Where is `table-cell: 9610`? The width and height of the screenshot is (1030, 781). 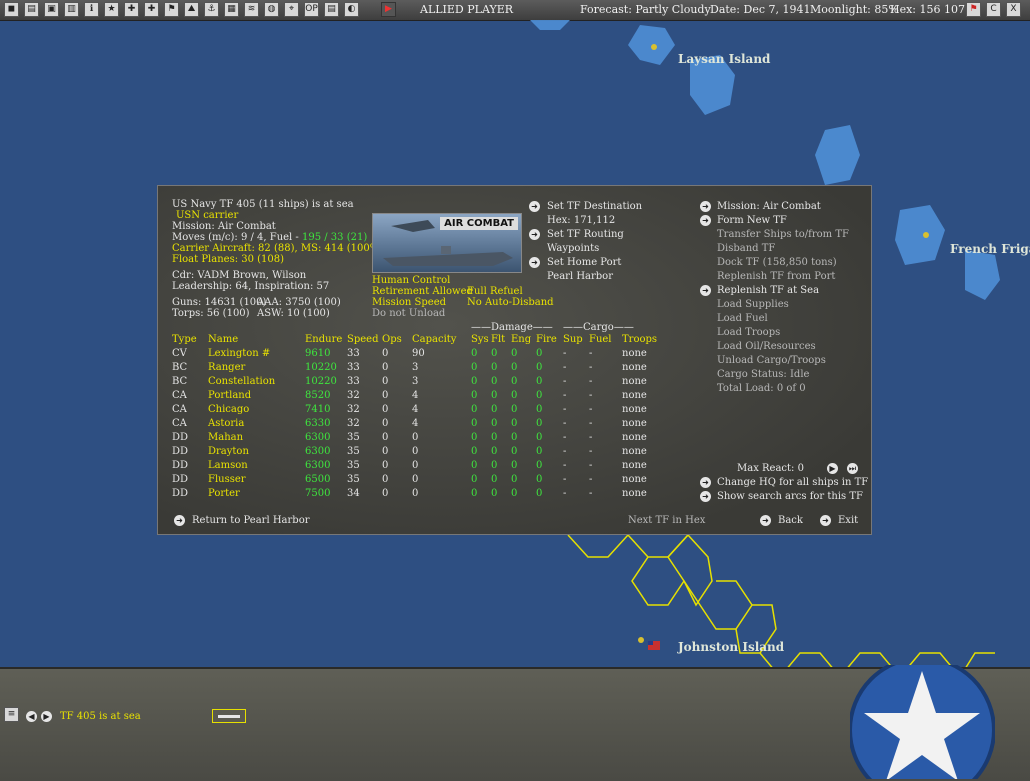
table-cell: 9610 is located at coordinates (318, 353).